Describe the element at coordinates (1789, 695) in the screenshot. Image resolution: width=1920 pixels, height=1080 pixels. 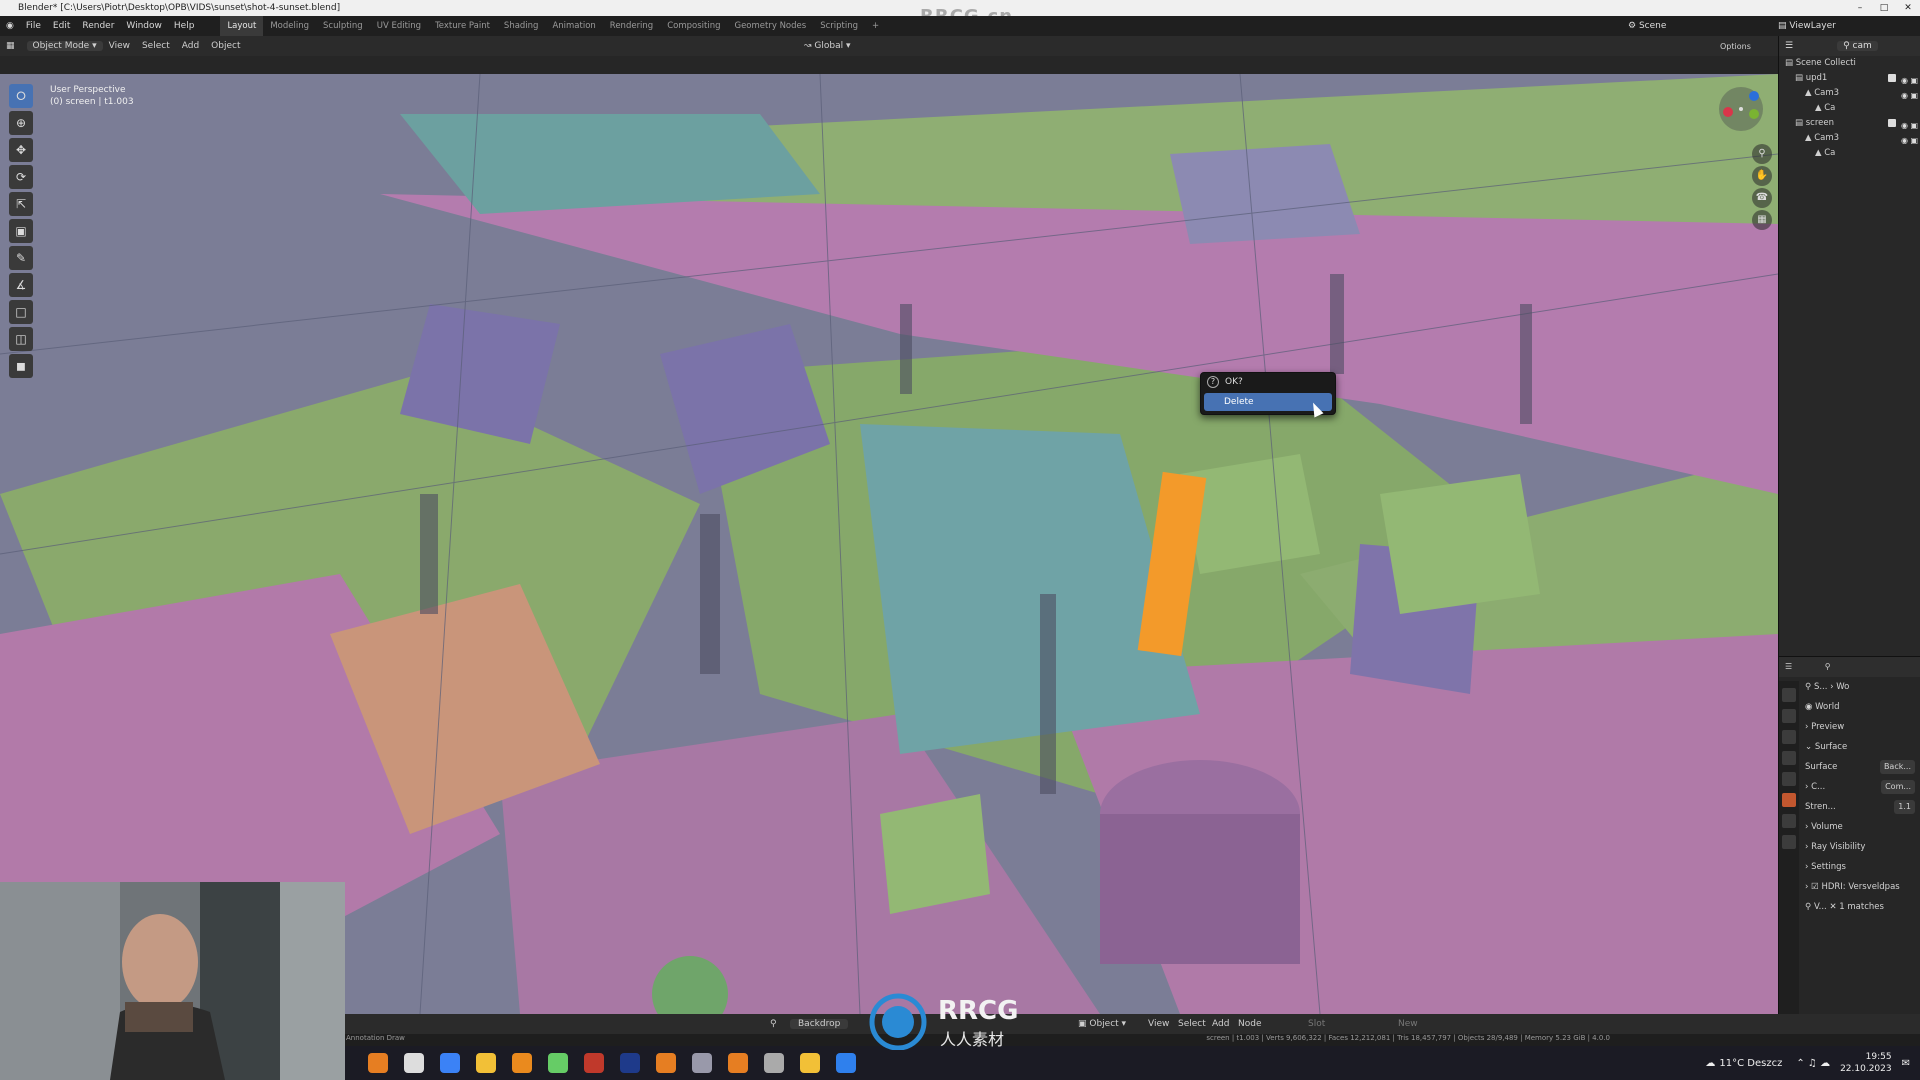
I see `tool-tab-icon` at that location.